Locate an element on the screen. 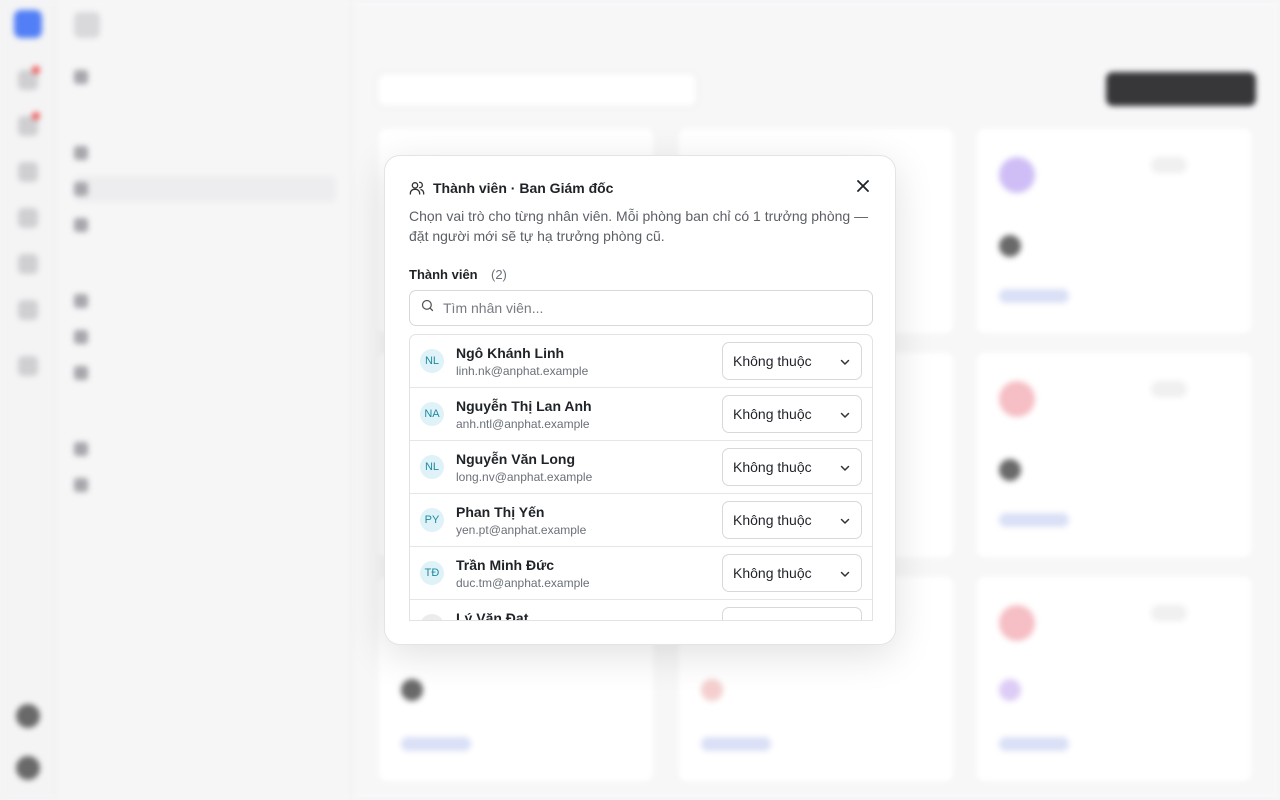  member-email: duc.tm@anphat.example is located at coordinates (523, 583).